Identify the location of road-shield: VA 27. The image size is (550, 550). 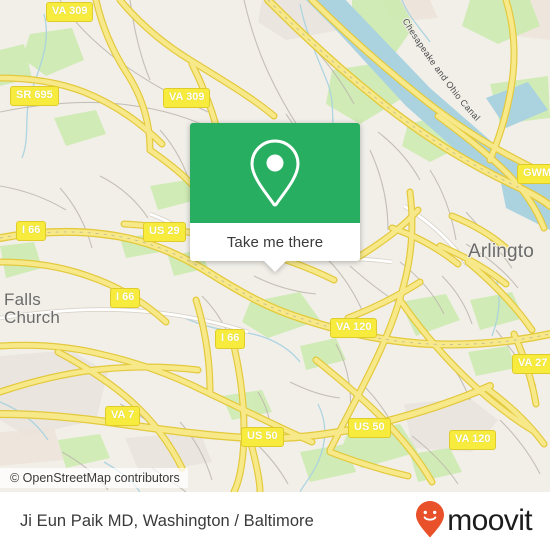
(531, 364).